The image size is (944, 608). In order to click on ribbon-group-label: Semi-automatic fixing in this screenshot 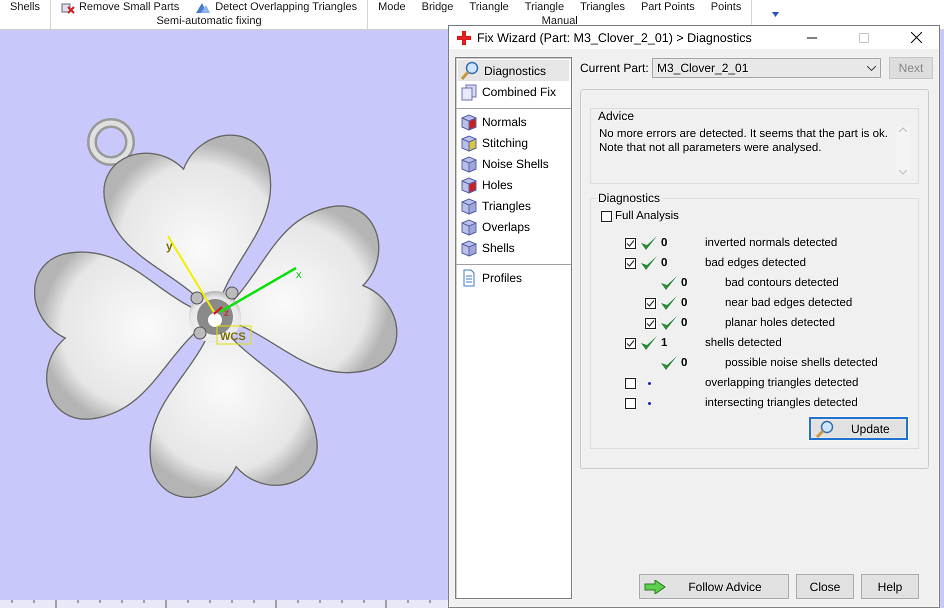, I will do `click(209, 21)`.